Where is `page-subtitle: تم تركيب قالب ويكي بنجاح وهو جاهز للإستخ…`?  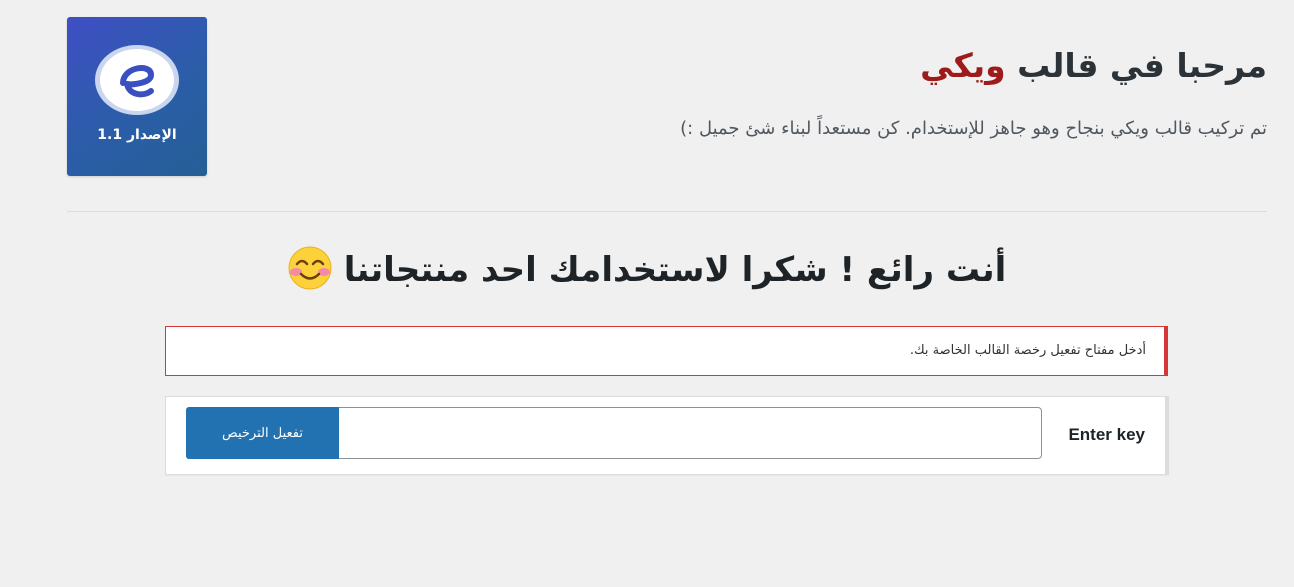
page-subtitle: تم تركيب قالب ويكي بنجاح وهو جاهز للإستخ… is located at coordinates (973, 128).